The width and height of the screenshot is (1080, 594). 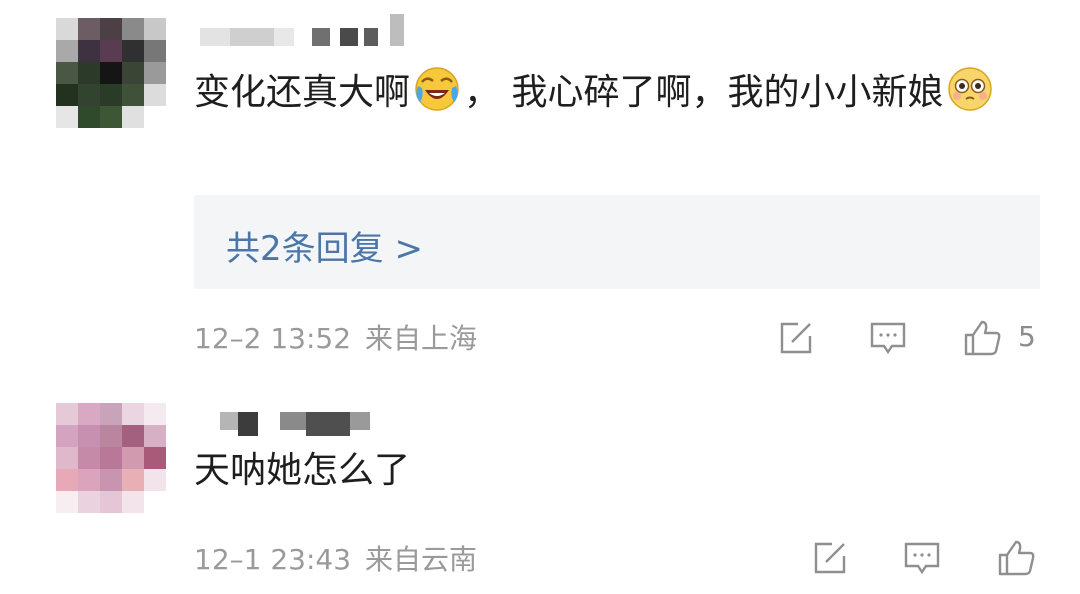 I want to click on replies-box: 共2条回复 >, so click(x=617, y=242).